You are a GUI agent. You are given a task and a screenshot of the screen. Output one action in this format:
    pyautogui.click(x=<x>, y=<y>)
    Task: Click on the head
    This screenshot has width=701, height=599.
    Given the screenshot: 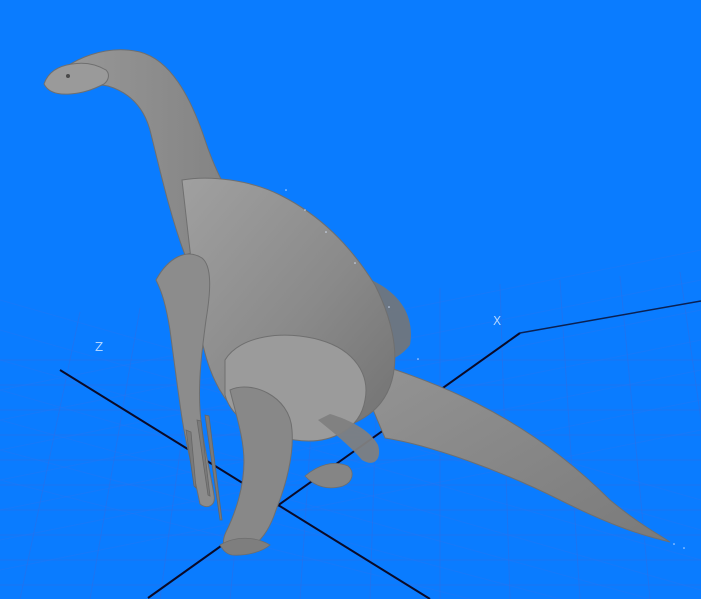 What is the action you would take?
    pyautogui.click(x=76, y=78)
    